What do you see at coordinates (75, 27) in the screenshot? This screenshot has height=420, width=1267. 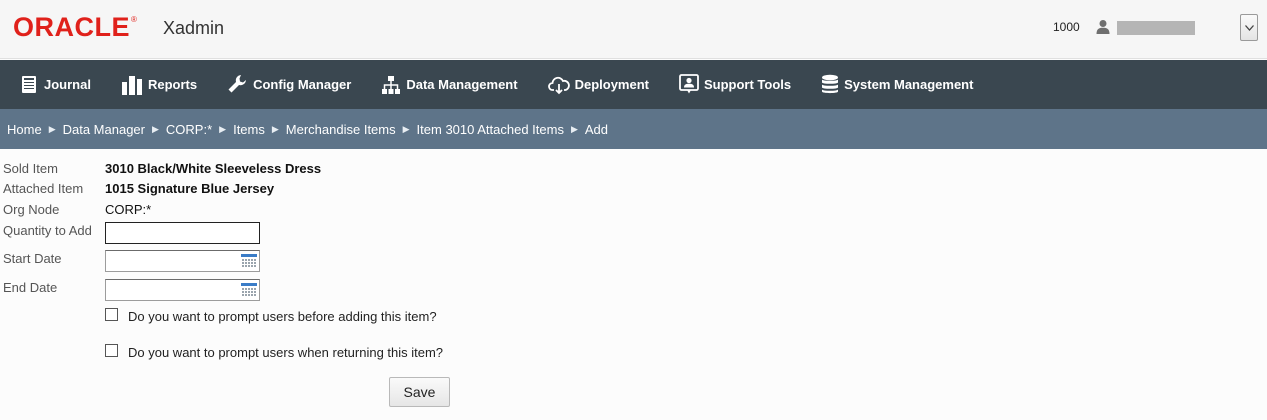 I see `oracle-logo: ORACLE®` at bounding box center [75, 27].